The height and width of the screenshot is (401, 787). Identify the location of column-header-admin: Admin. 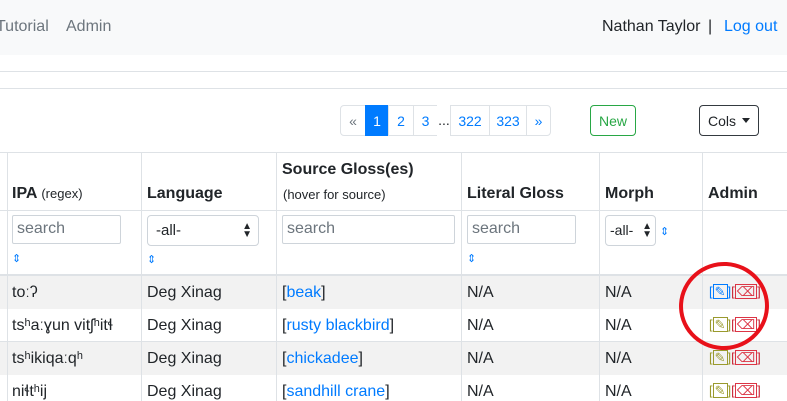
(733, 193).